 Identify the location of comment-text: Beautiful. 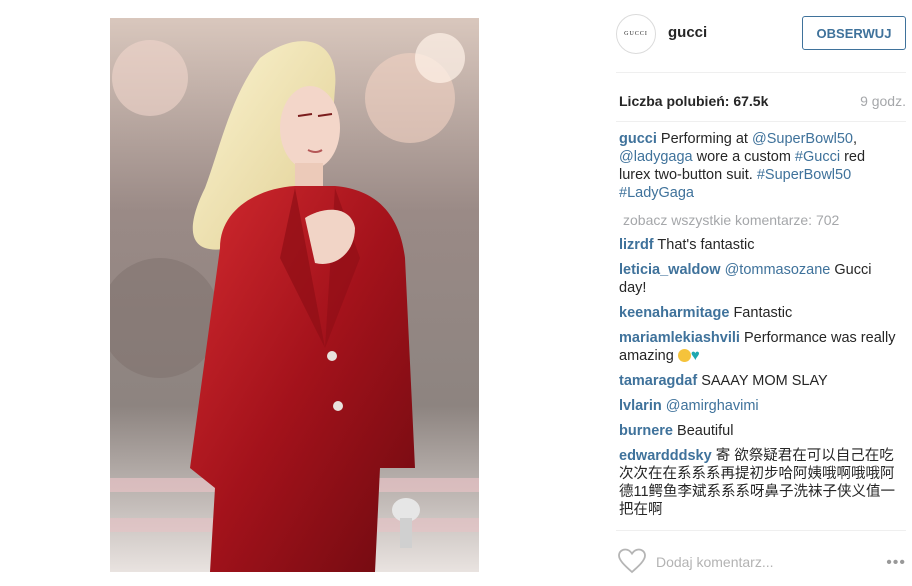
(705, 431).